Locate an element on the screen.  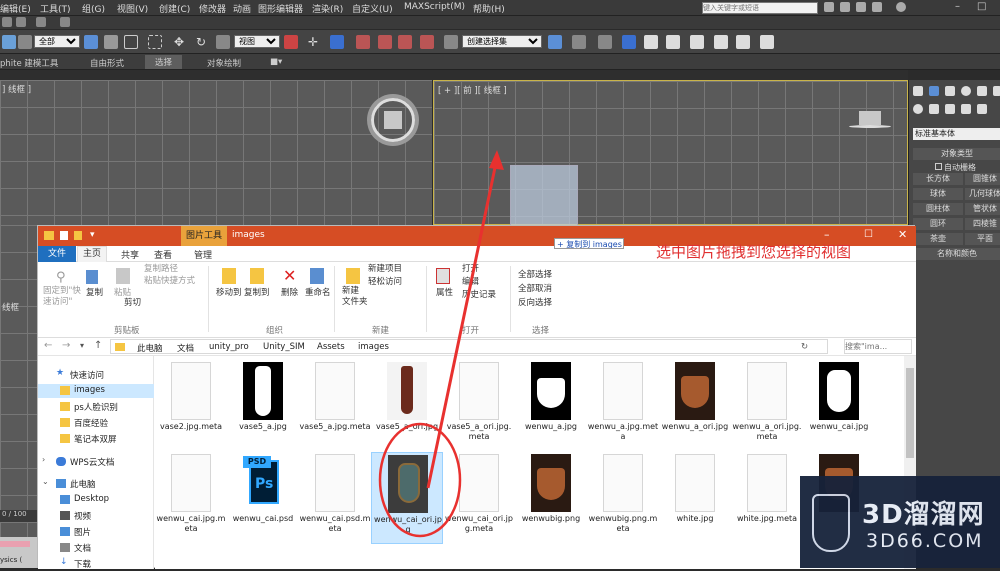
watermark: 3D溜溜网 3D66.COM is located at coordinates (900, 522).